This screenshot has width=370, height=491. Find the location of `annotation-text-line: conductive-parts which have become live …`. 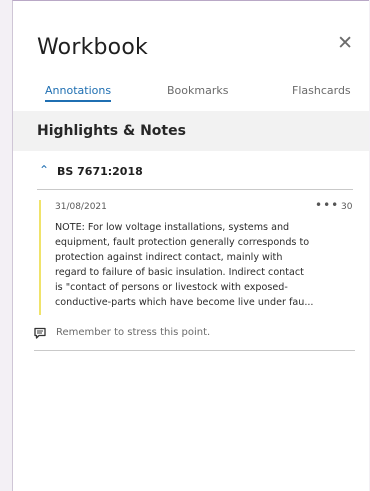

annotation-text-line: conductive-parts which have become live … is located at coordinates (184, 302).